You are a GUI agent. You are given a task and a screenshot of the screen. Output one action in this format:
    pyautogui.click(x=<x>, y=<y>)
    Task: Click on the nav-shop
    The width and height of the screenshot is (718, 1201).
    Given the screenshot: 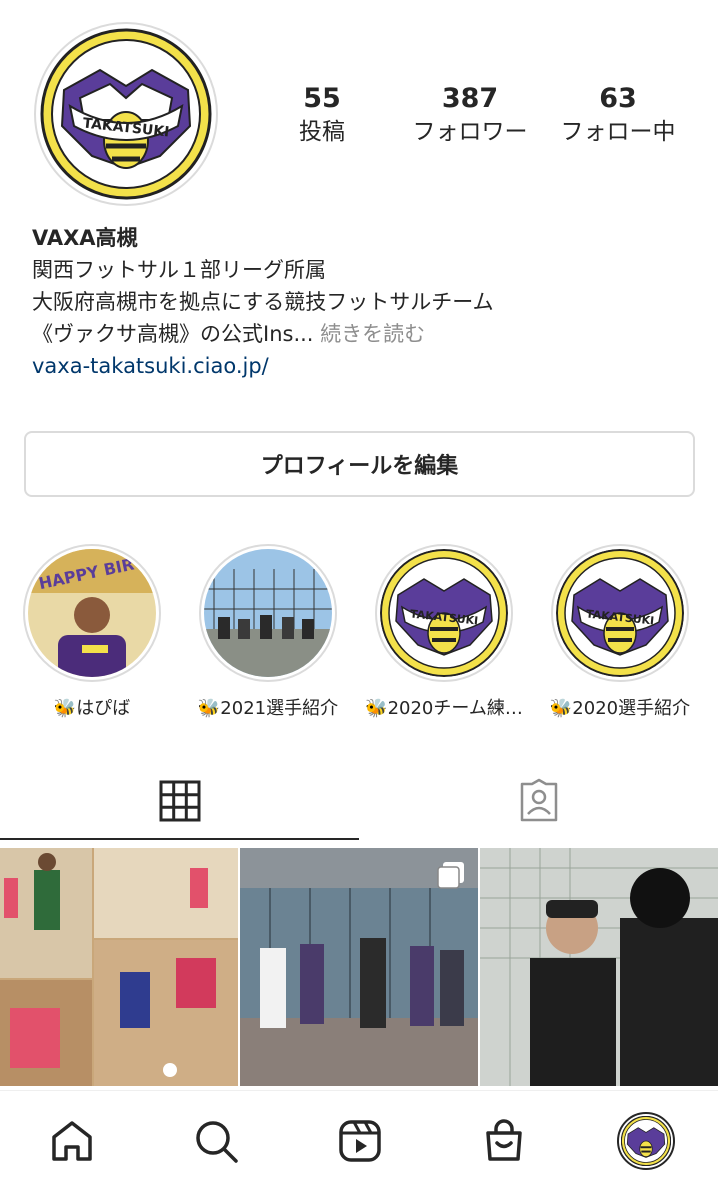 What is the action you would take?
    pyautogui.click(x=504, y=1141)
    